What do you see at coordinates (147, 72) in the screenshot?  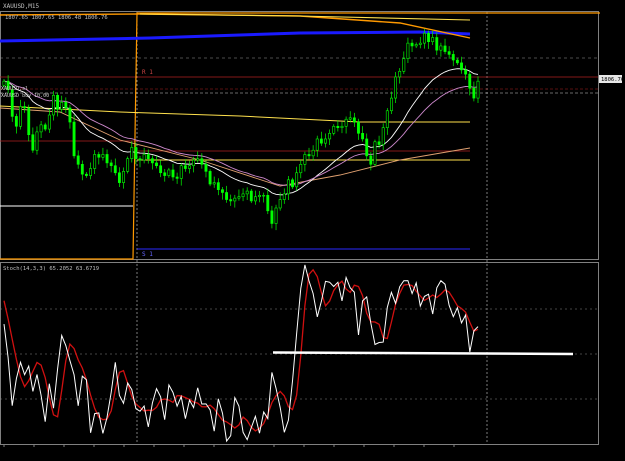 I see `r1-level-label: R 1` at bounding box center [147, 72].